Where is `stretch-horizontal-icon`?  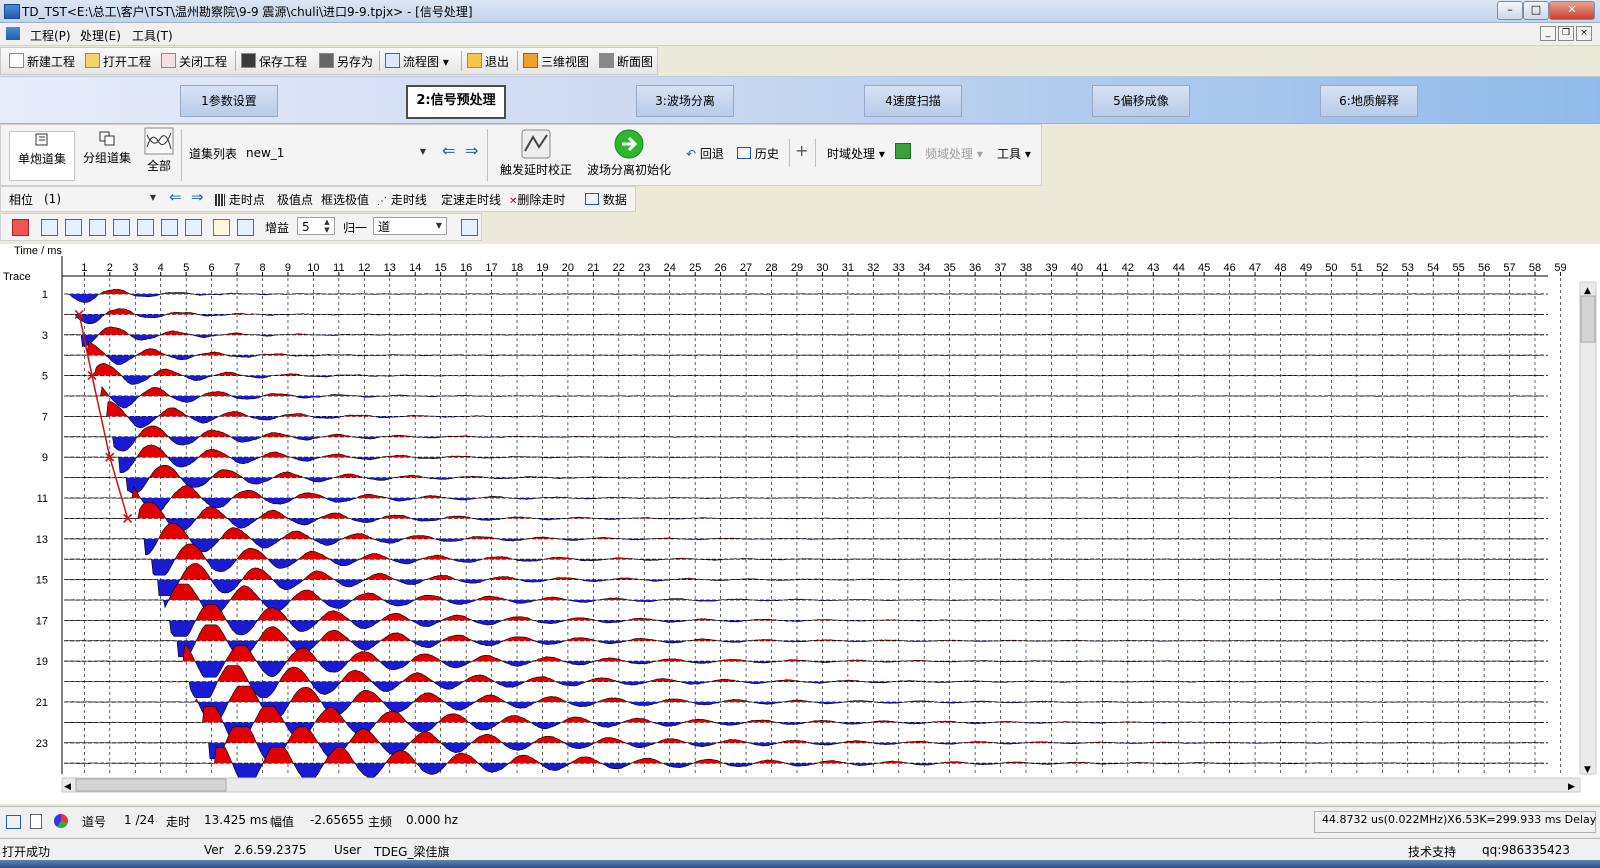 stretch-horizontal-icon is located at coordinates (73, 227).